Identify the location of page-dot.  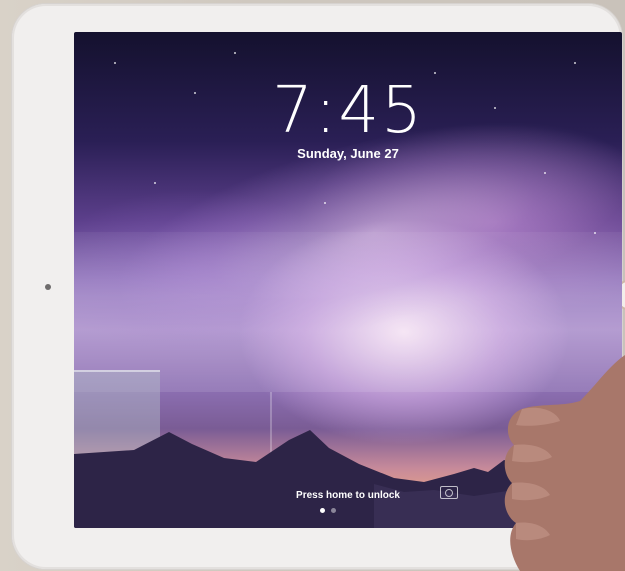
(333, 510).